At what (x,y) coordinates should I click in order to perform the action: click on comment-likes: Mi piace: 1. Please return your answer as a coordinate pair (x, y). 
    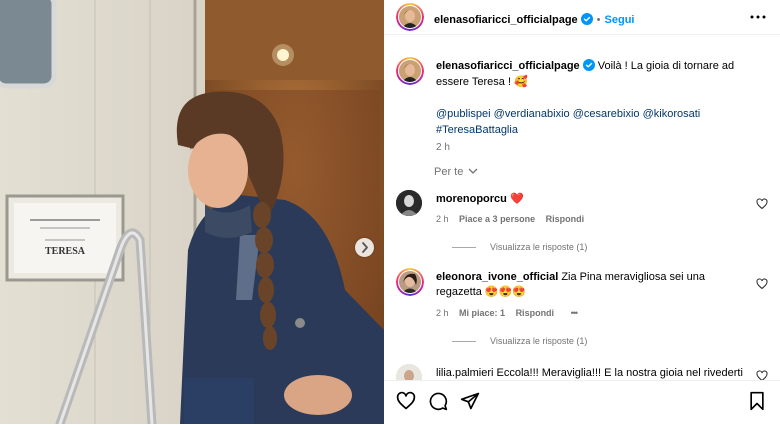
    Looking at the image, I should click on (482, 313).